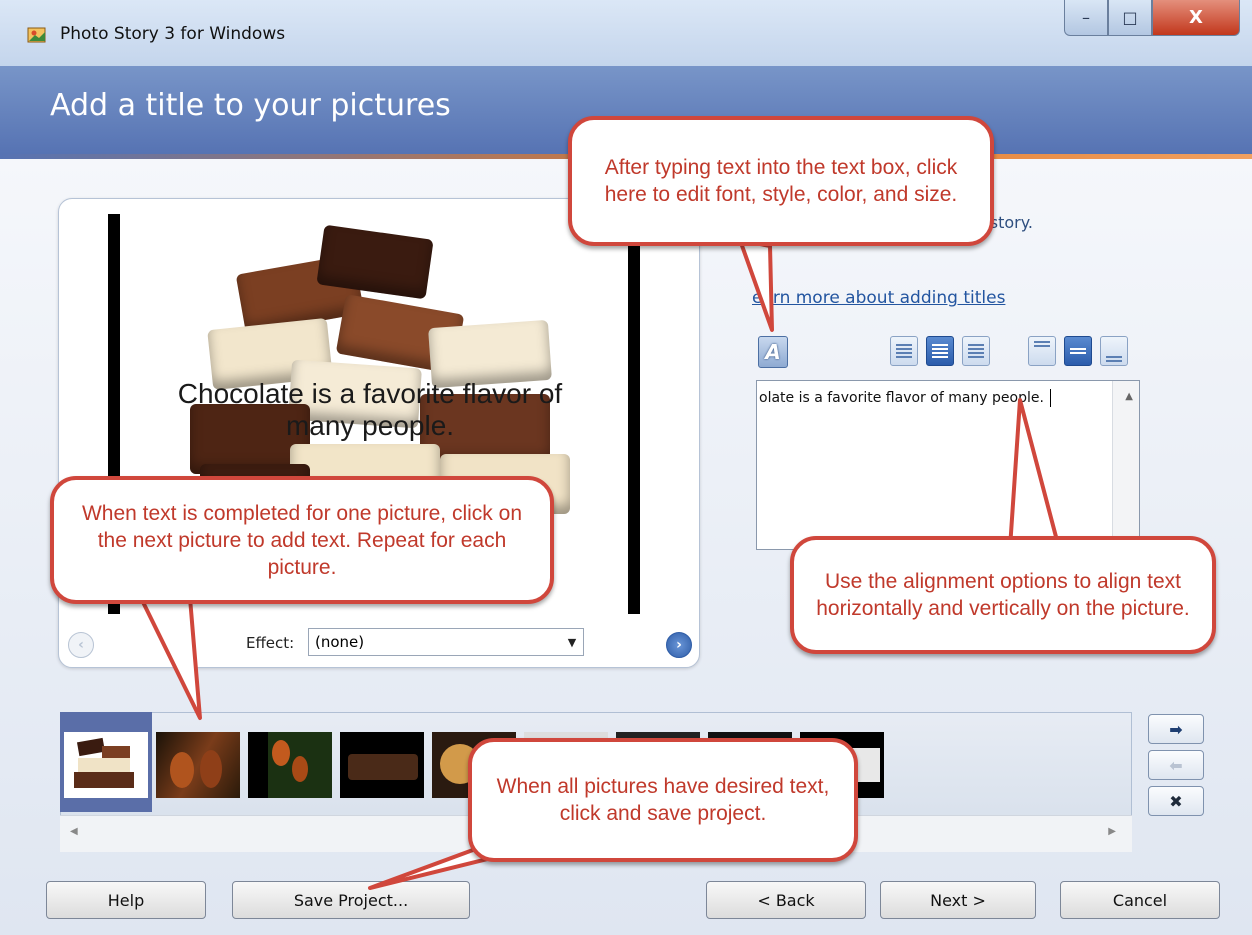 The height and width of the screenshot is (935, 1252). I want to click on window-controls: – □ X, so click(1152, 19).